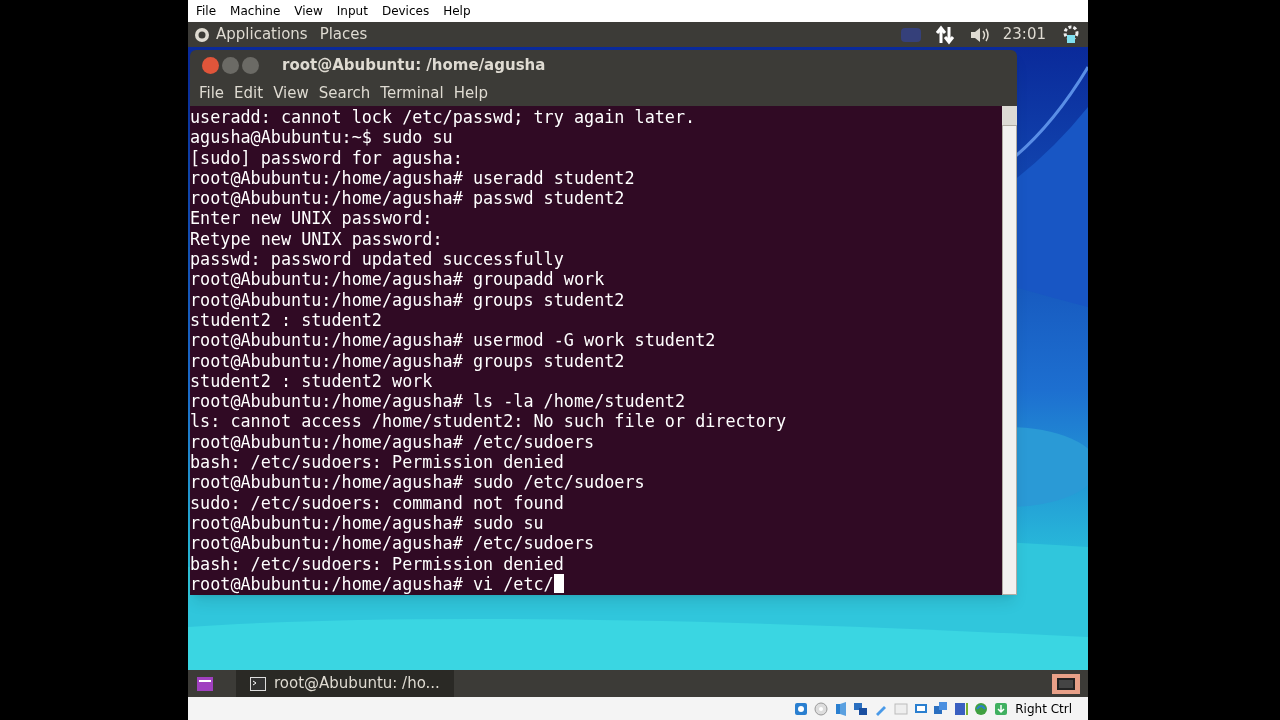 The image size is (1280, 720). I want to click on terminal-line: root@Abubuntu:/home/agusha# usermod -G work student2, so click(453, 340).